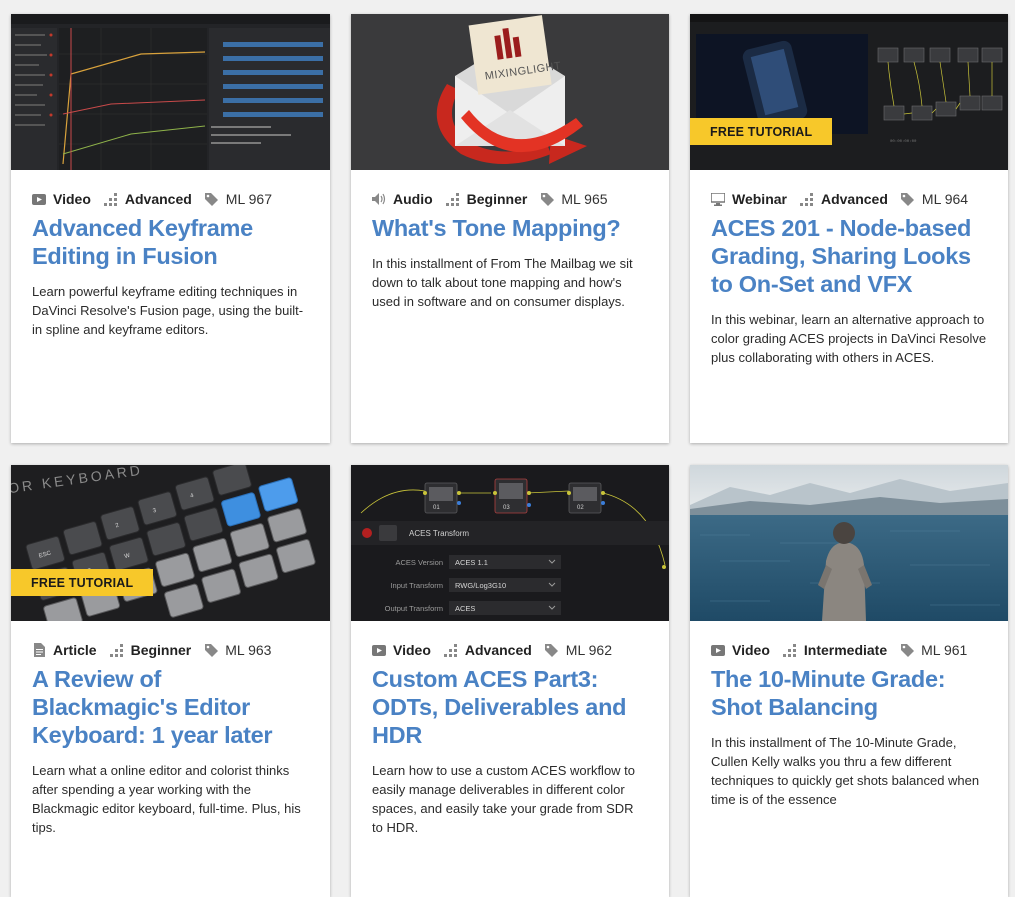  What do you see at coordinates (465, 608) in the screenshot?
I see `panel-row-value: ACES` at bounding box center [465, 608].